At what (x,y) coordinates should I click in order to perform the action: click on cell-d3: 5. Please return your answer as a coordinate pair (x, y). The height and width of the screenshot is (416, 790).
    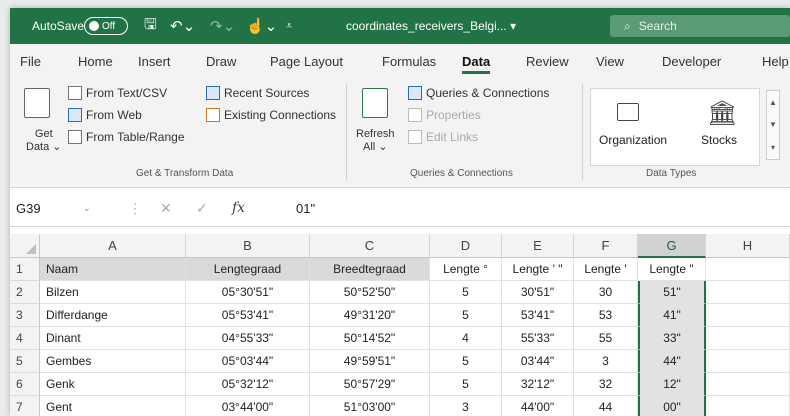
    Looking at the image, I should click on (466, 315).